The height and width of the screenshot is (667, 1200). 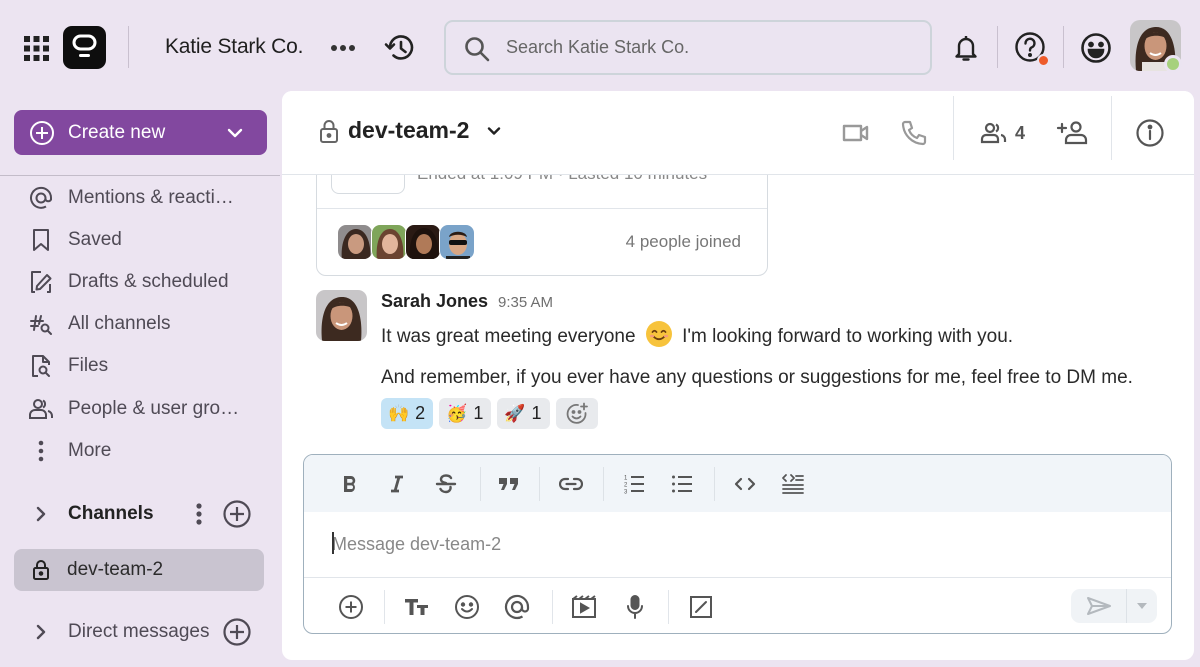 I want to click on add-member-button, so click(x=1073, y=133).